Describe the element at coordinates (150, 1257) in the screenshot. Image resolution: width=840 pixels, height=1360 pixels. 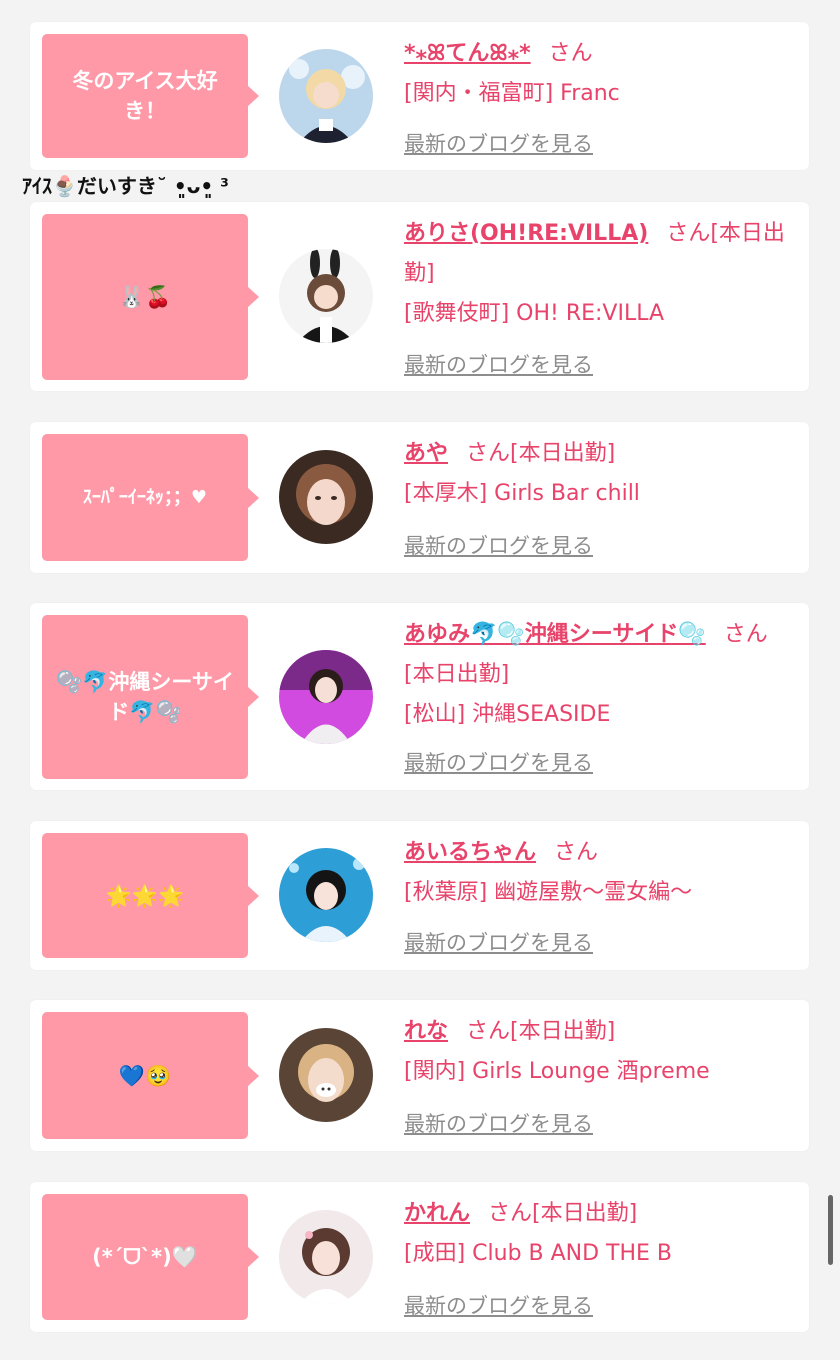
I see `message-bubble: (*ˊᗜˋ*)🤍` at that location.